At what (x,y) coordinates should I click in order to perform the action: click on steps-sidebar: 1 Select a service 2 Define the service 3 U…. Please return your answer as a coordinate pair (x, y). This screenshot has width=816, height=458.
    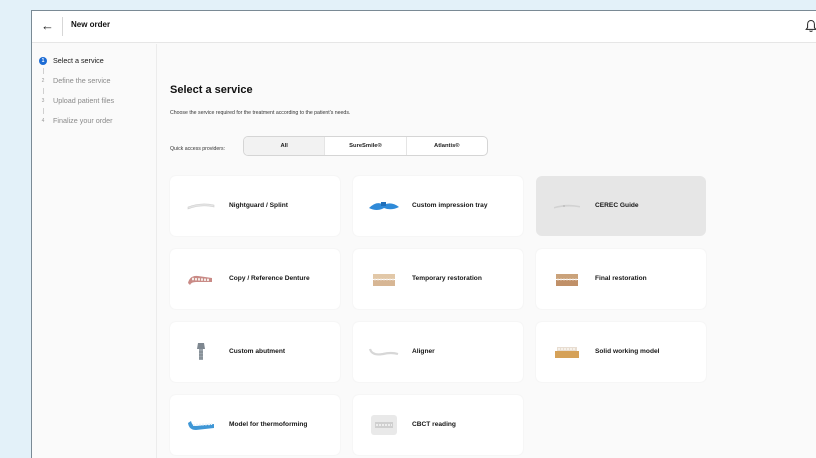
    Looking at the image, I should click on (94, 251).